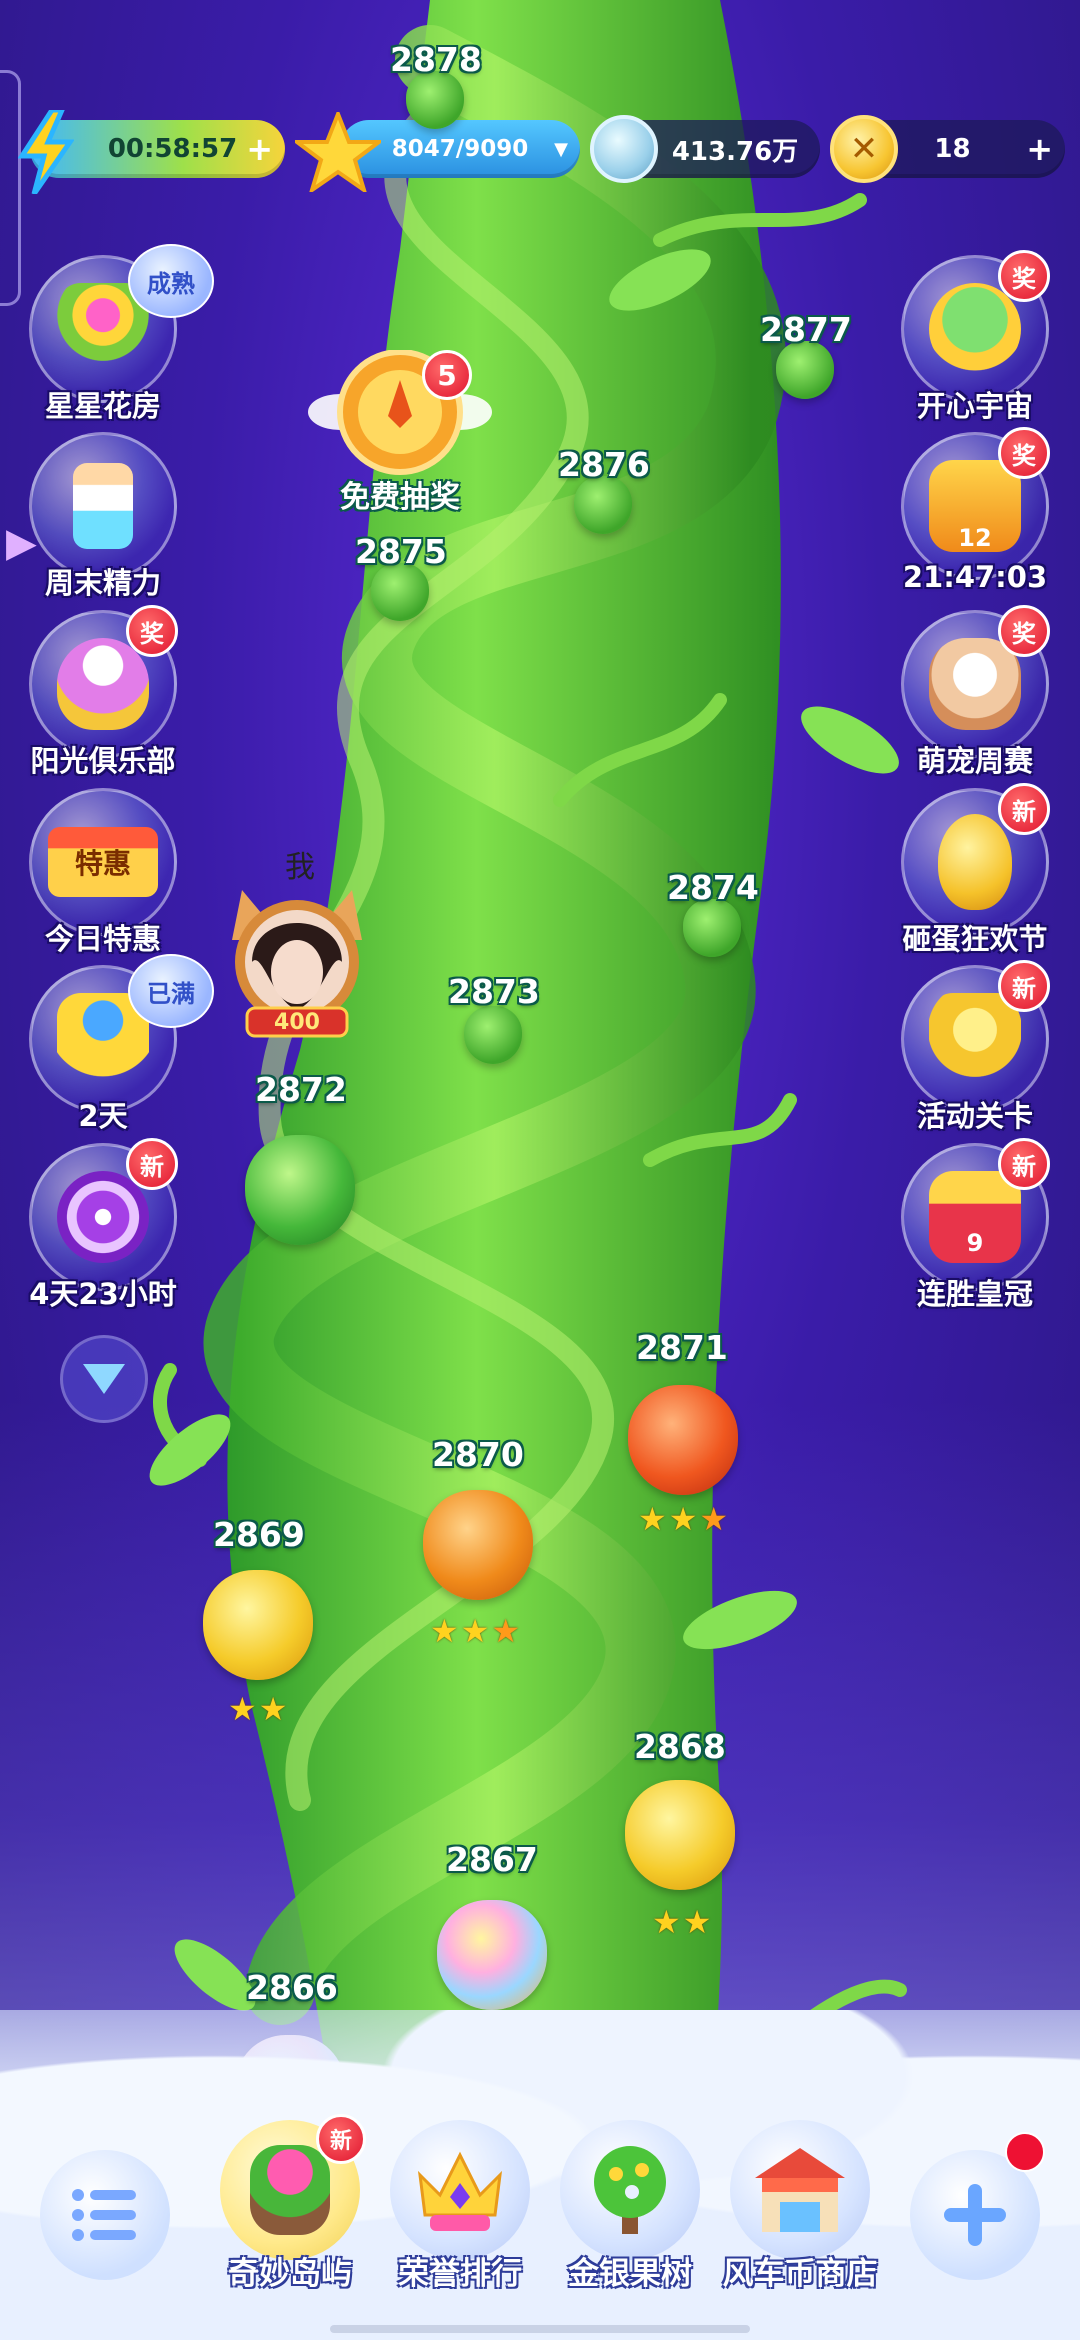 The image size is (1080, 2340). I want to click on nav-money-tree: 金银果树, so click(630, 2206).